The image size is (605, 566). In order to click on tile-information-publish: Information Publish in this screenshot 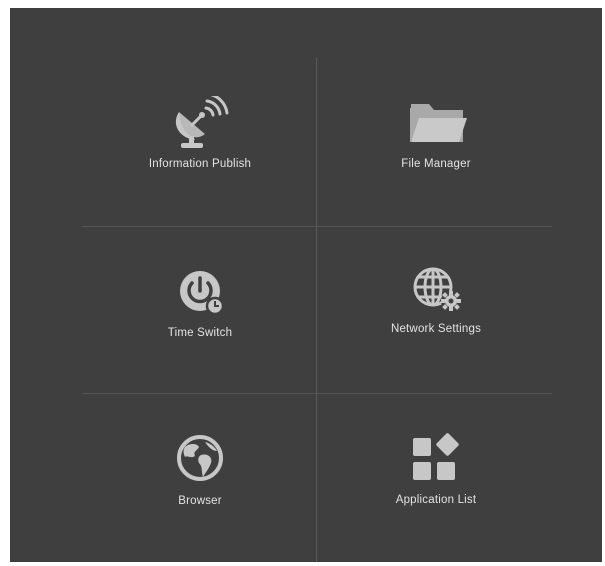, I will do `click(200, 133)`.